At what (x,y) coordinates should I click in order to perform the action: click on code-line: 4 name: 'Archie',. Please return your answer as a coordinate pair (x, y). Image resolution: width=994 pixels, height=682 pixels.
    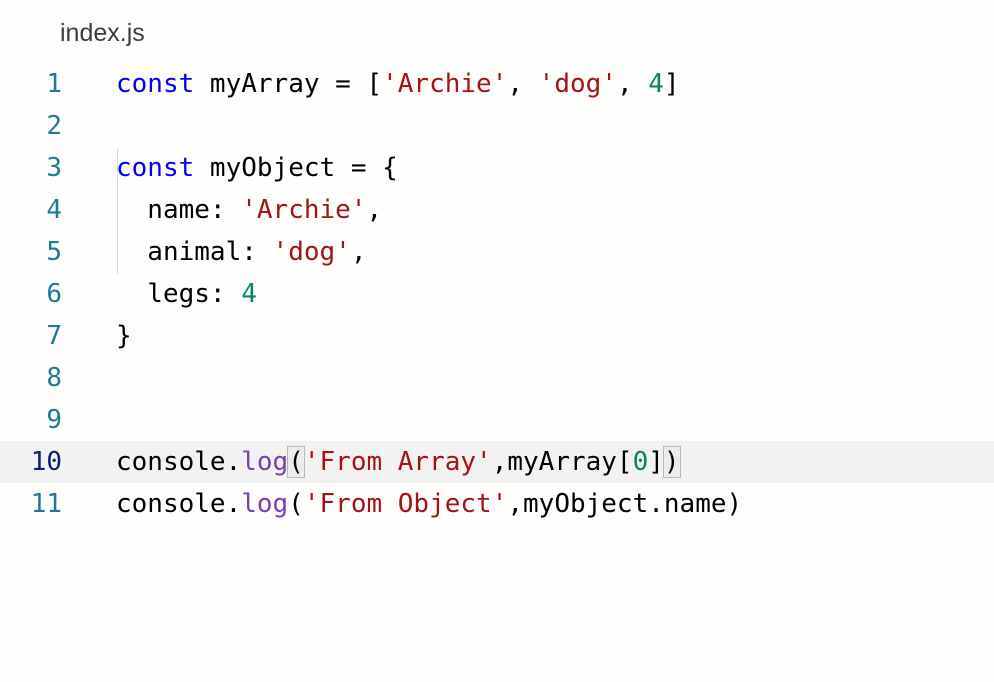
    Looking at the image, I should click on (497, 210).